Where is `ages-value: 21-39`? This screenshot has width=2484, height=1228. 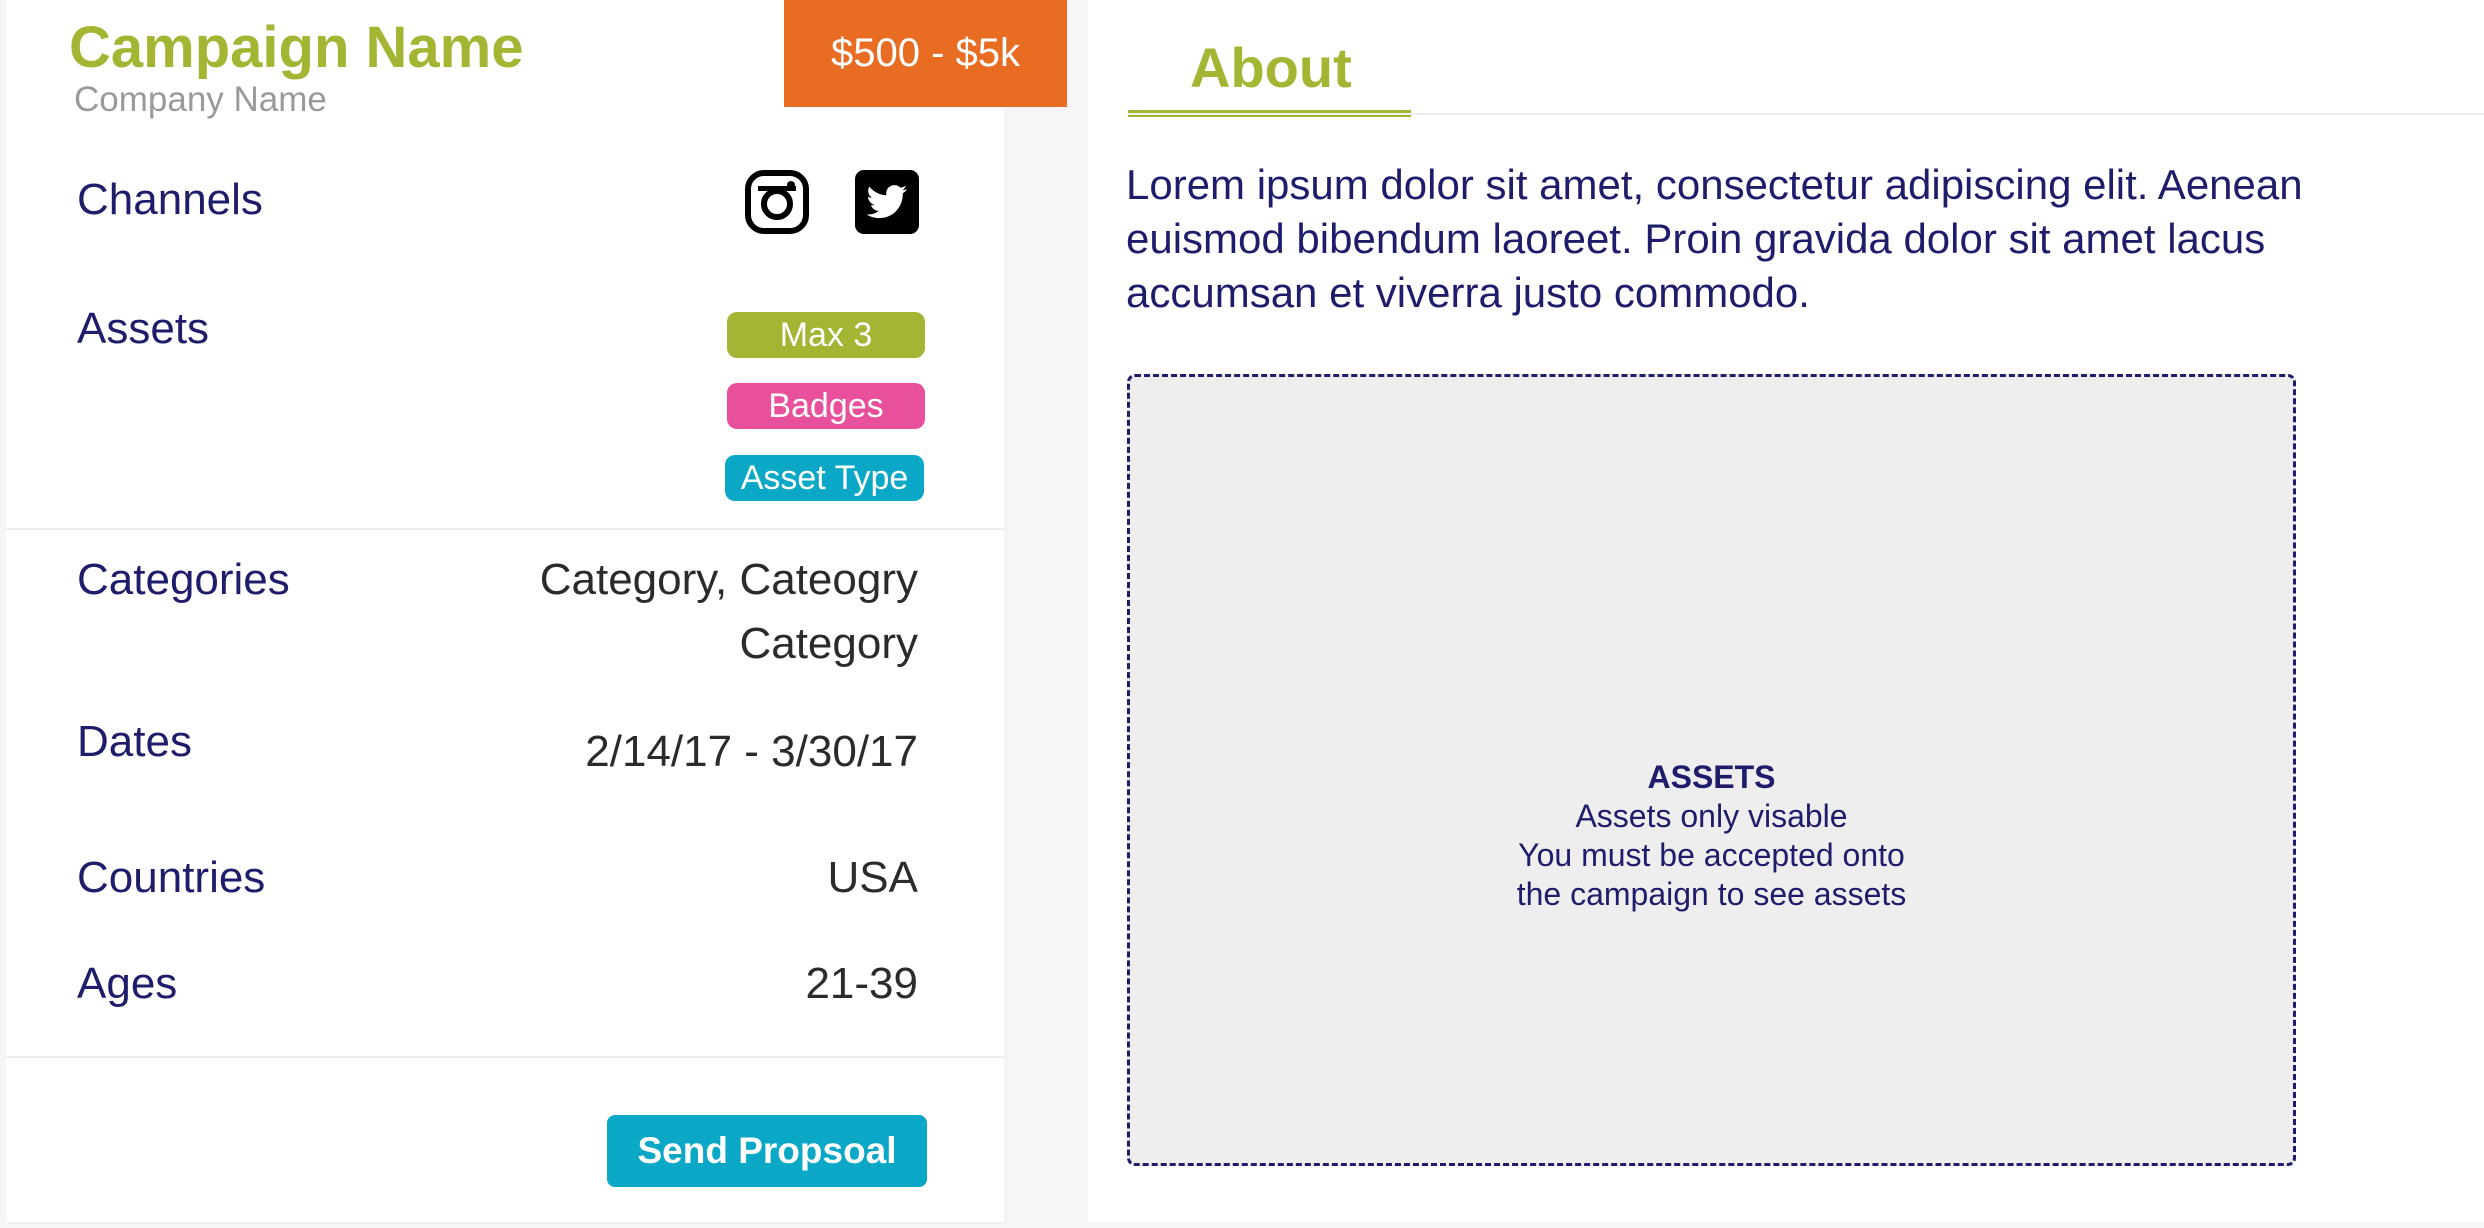 ages-value: 21-39 is located at coordinates (861, 983).